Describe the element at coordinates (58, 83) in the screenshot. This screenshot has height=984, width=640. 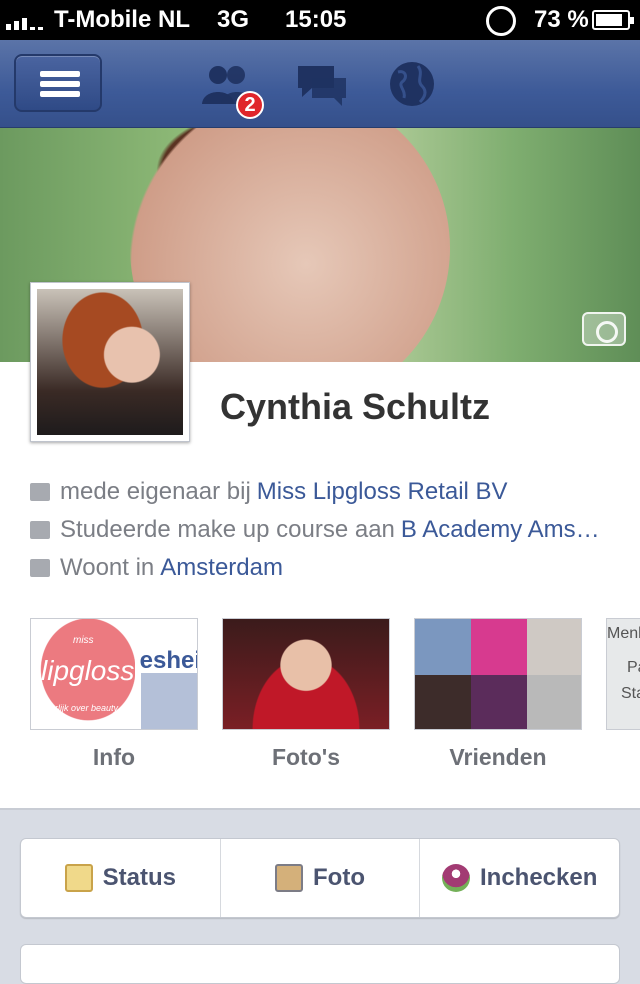
I see `menu-button` at that location.